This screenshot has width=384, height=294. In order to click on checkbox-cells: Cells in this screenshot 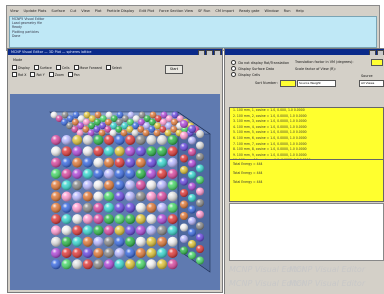, I will do `click(62, 67)`.